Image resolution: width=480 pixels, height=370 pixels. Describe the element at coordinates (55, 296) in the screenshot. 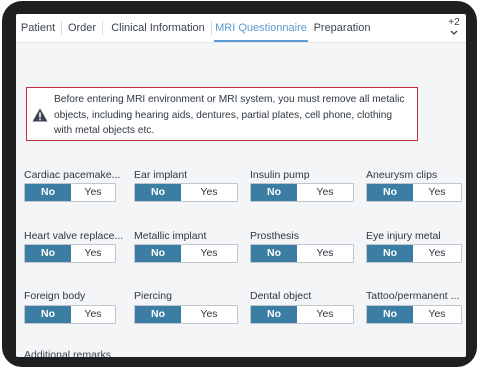

I see `question-label: Foreign body` at that location.